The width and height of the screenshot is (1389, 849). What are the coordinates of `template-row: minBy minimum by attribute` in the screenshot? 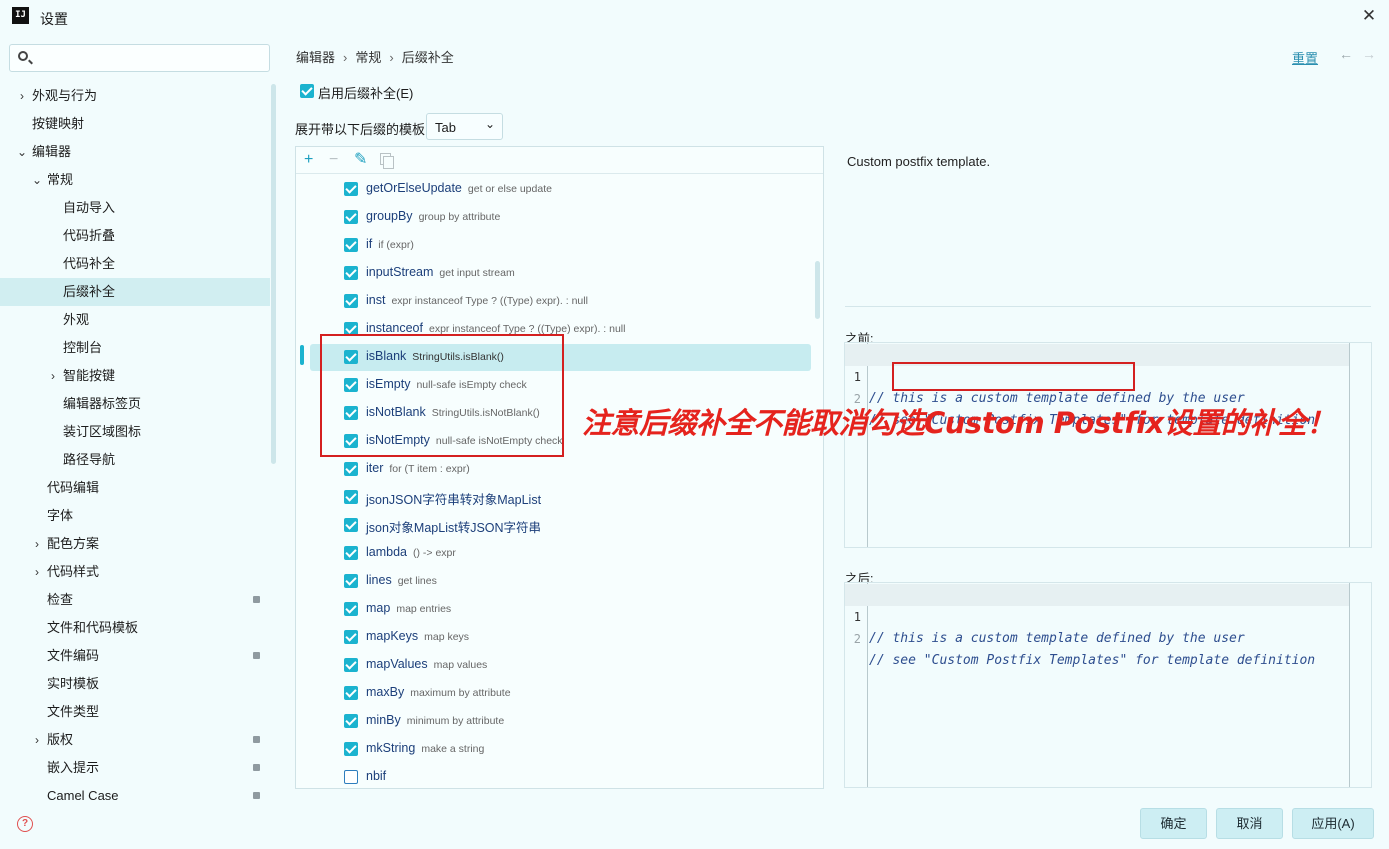 It's located at (559, 721).